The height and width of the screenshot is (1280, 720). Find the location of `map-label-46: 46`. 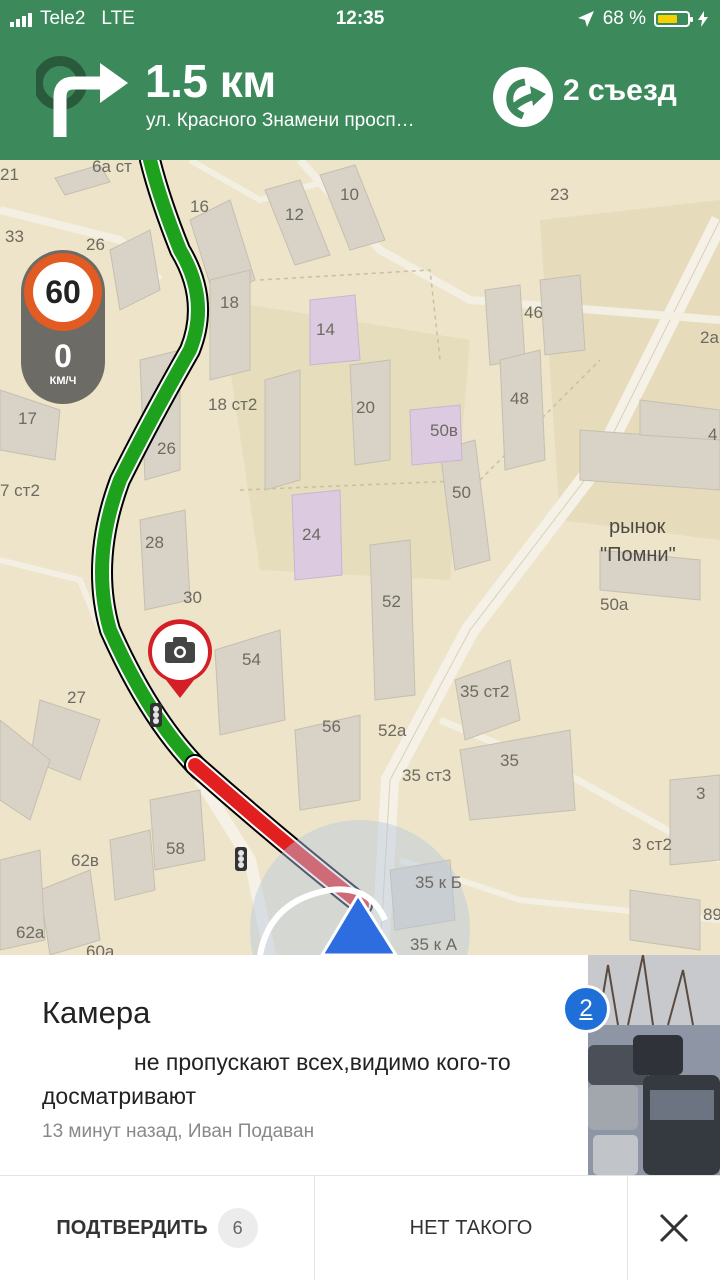

map-label-46: 46 is located at coordinates (533, 312).